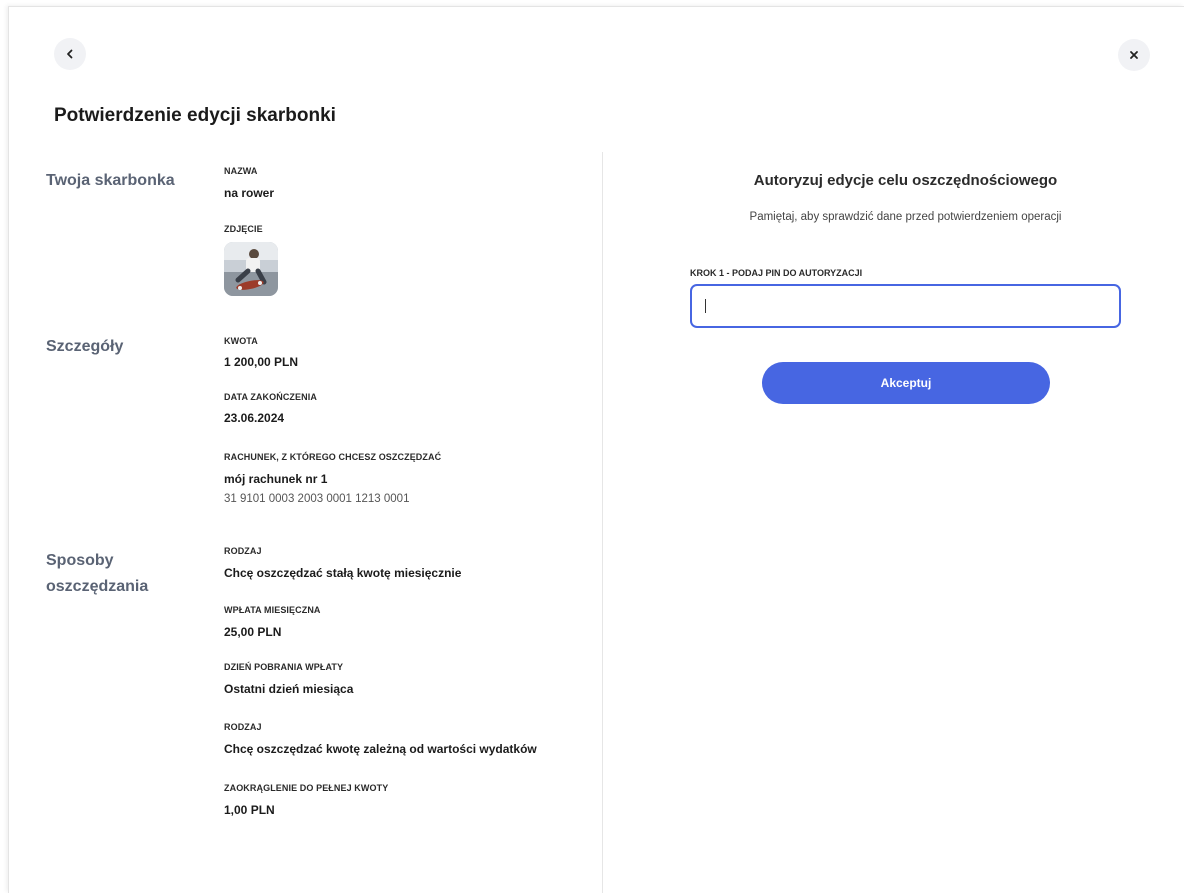 The height and width of the screenshot is (893, 1184). Describe the element at coordinates (306, 788) in the screenshot. I see `rounding-label: ZAOKRĄGLENIE DO PEŁNEJ KWOTY` at that location.